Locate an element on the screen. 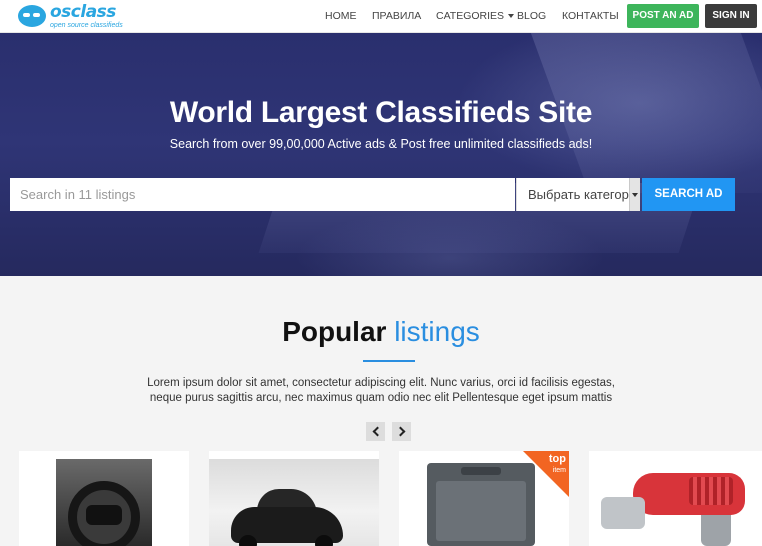 This screenshot has width=762, height=546. badge-top-label: top is located at coordinates (557, 459).